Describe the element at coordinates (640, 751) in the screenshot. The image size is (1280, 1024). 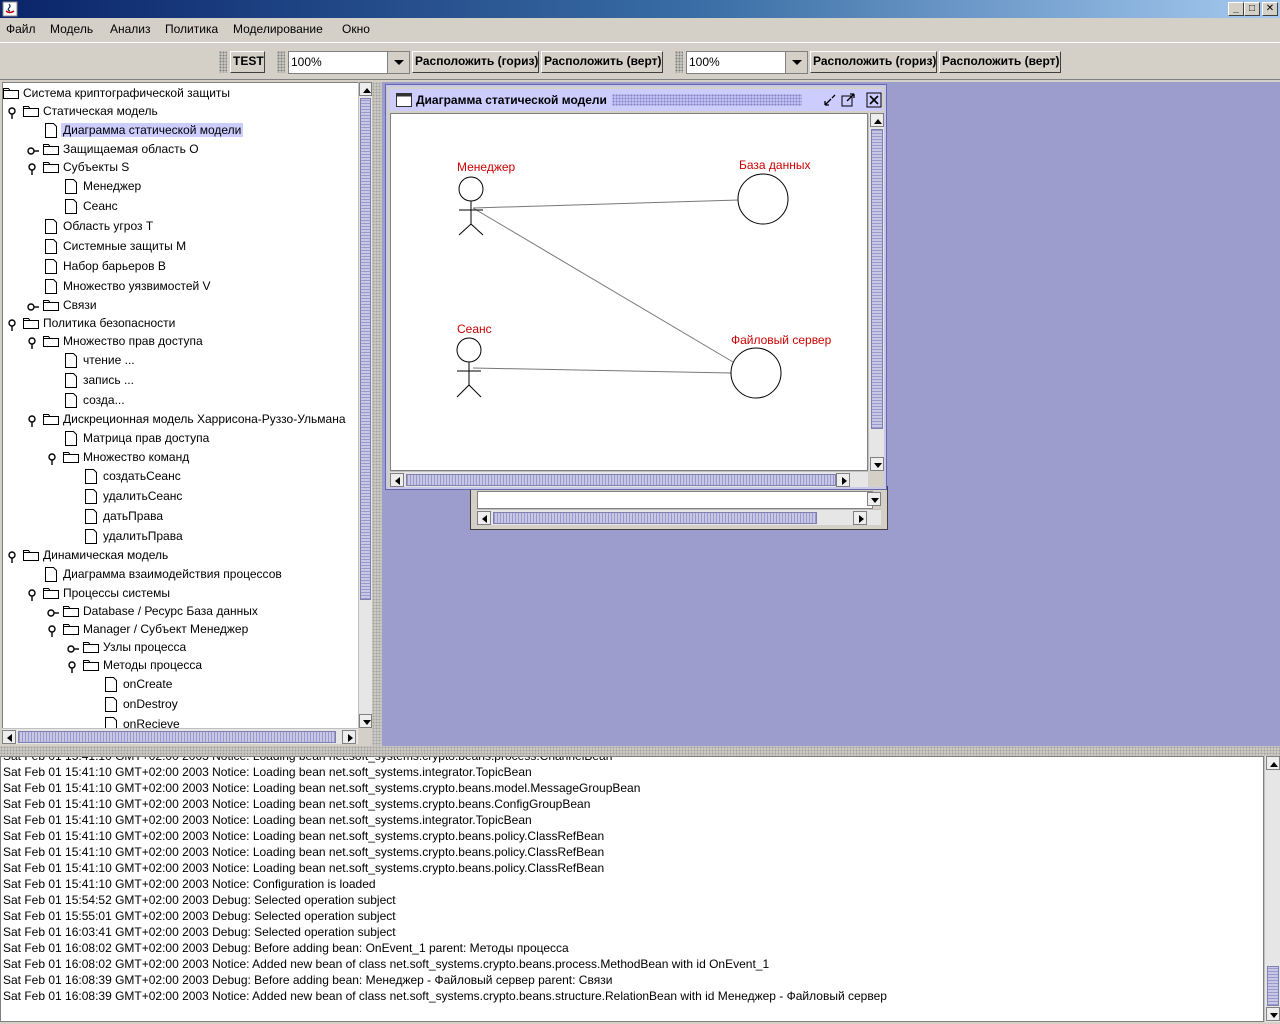
I see `horizontal-splitter` at that location.